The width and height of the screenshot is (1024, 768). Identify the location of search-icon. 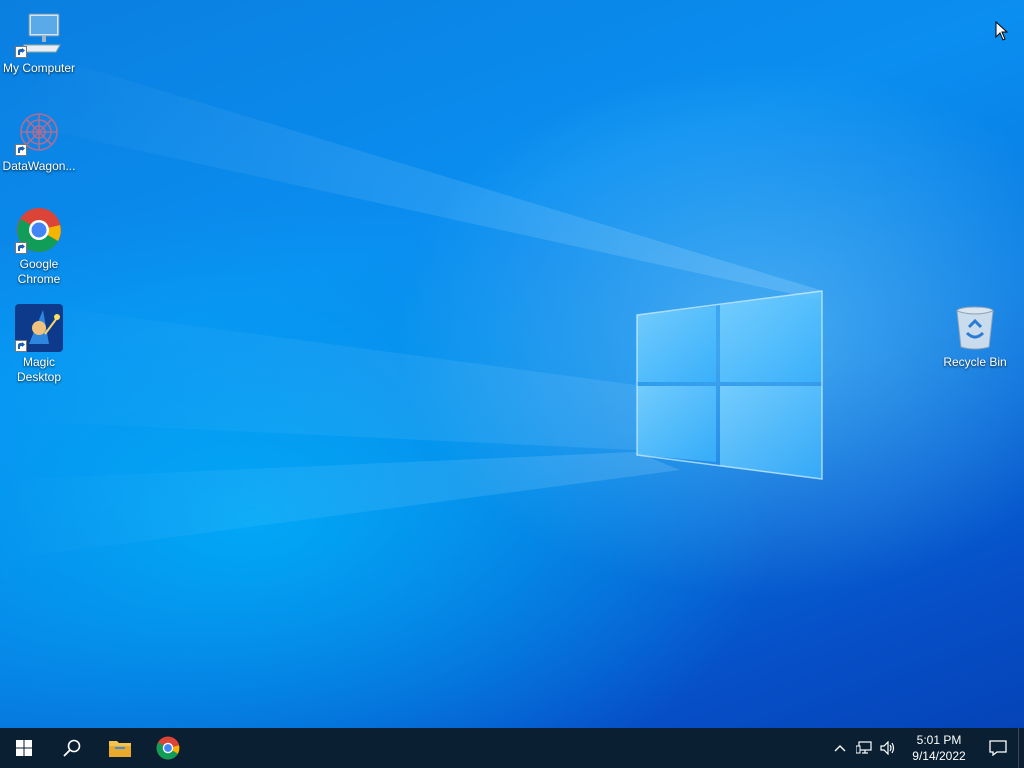
(72, 748).